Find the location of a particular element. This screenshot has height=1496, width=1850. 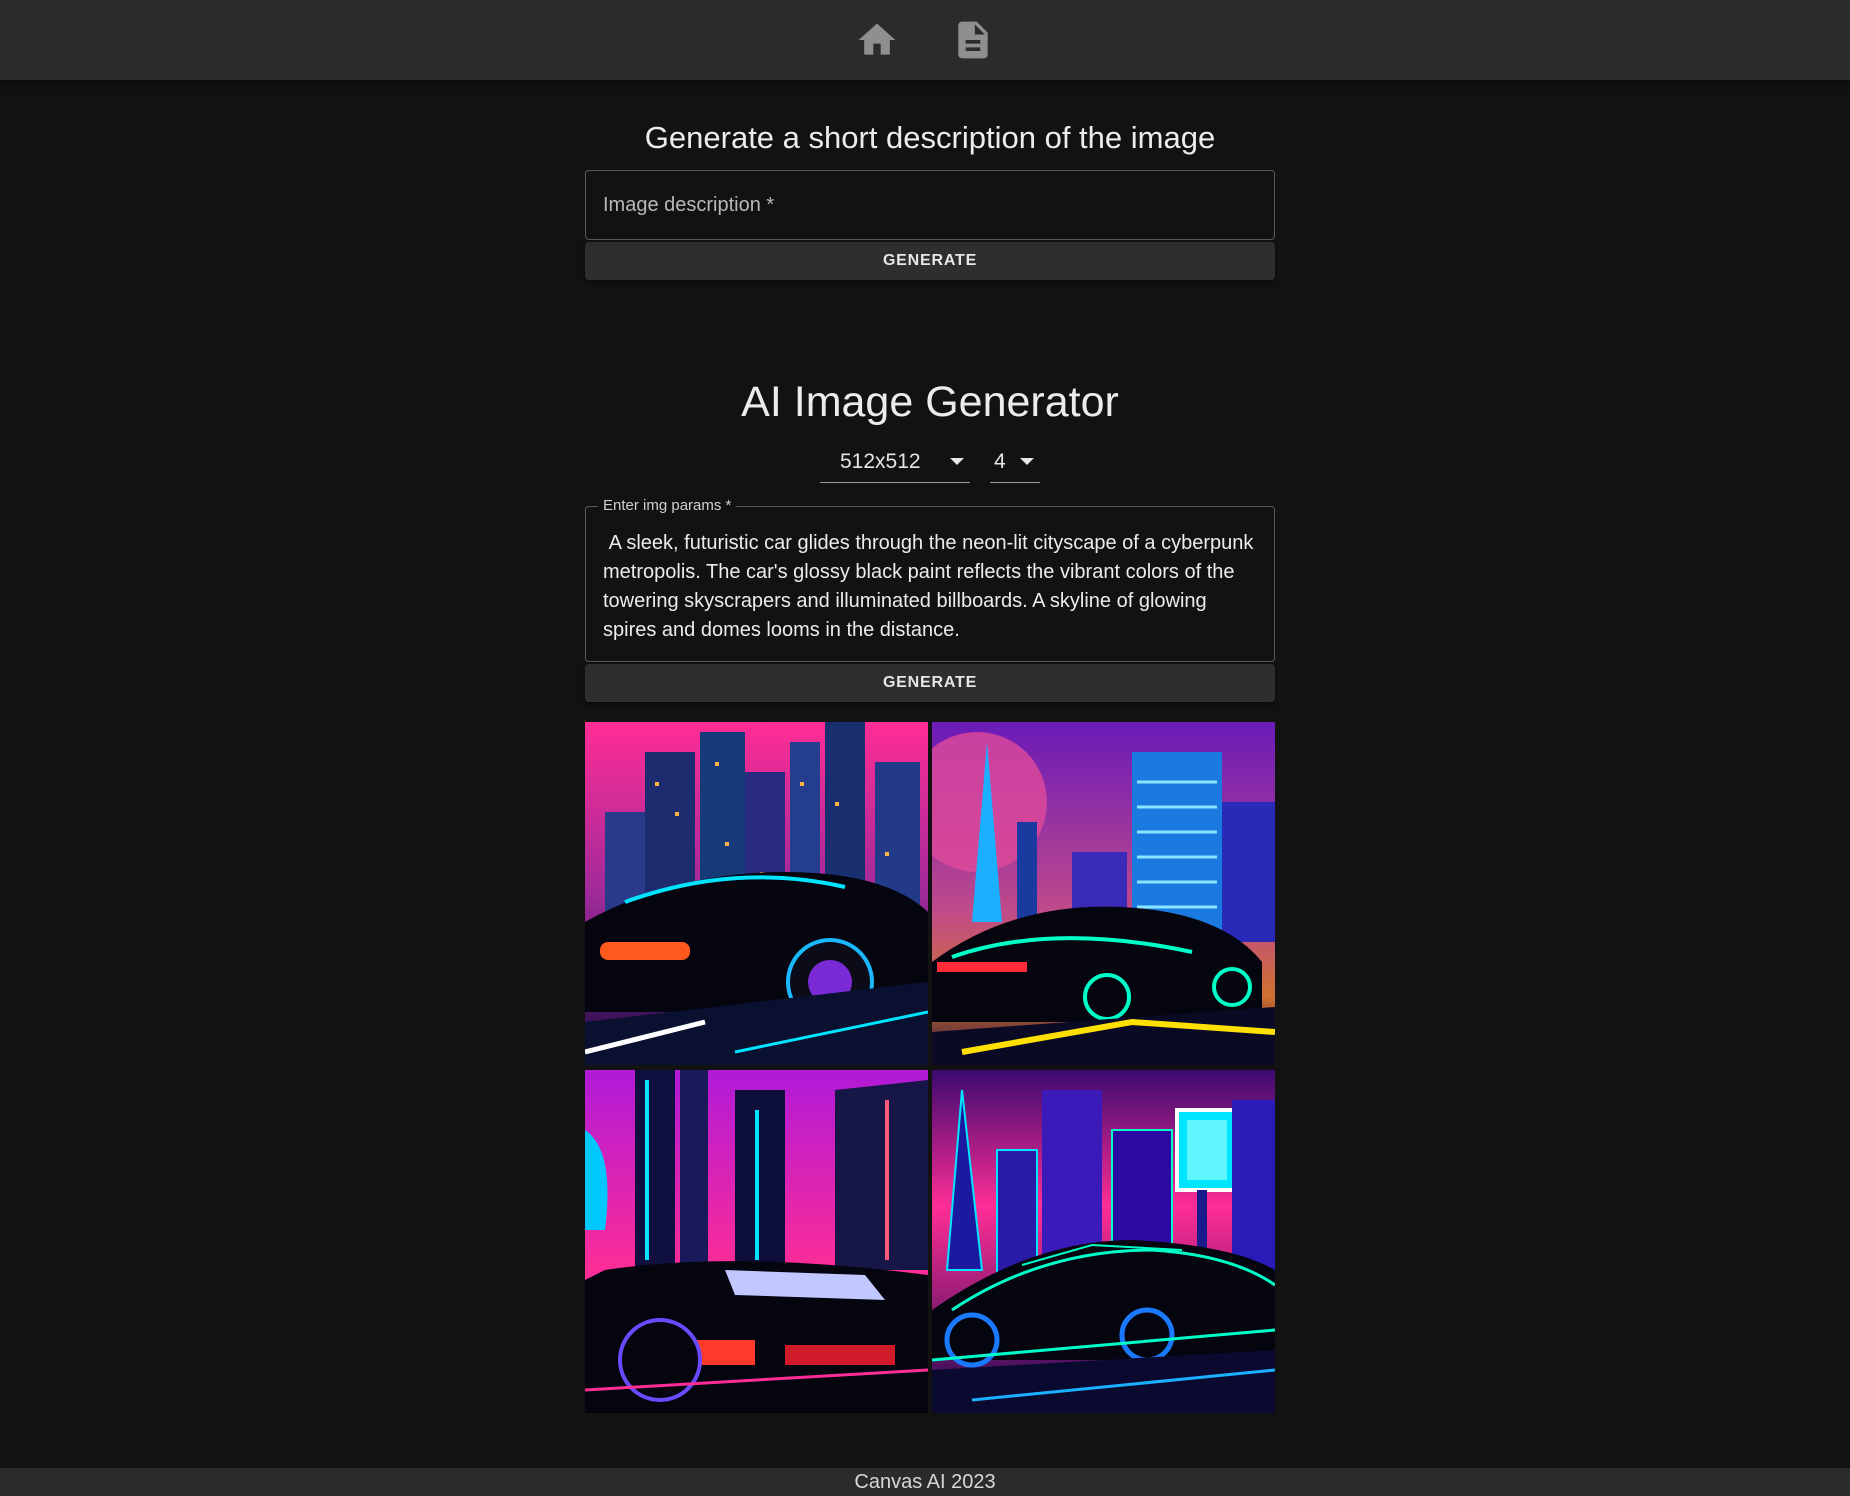

generated-image-1-picture is located at coordinates (756, 893).